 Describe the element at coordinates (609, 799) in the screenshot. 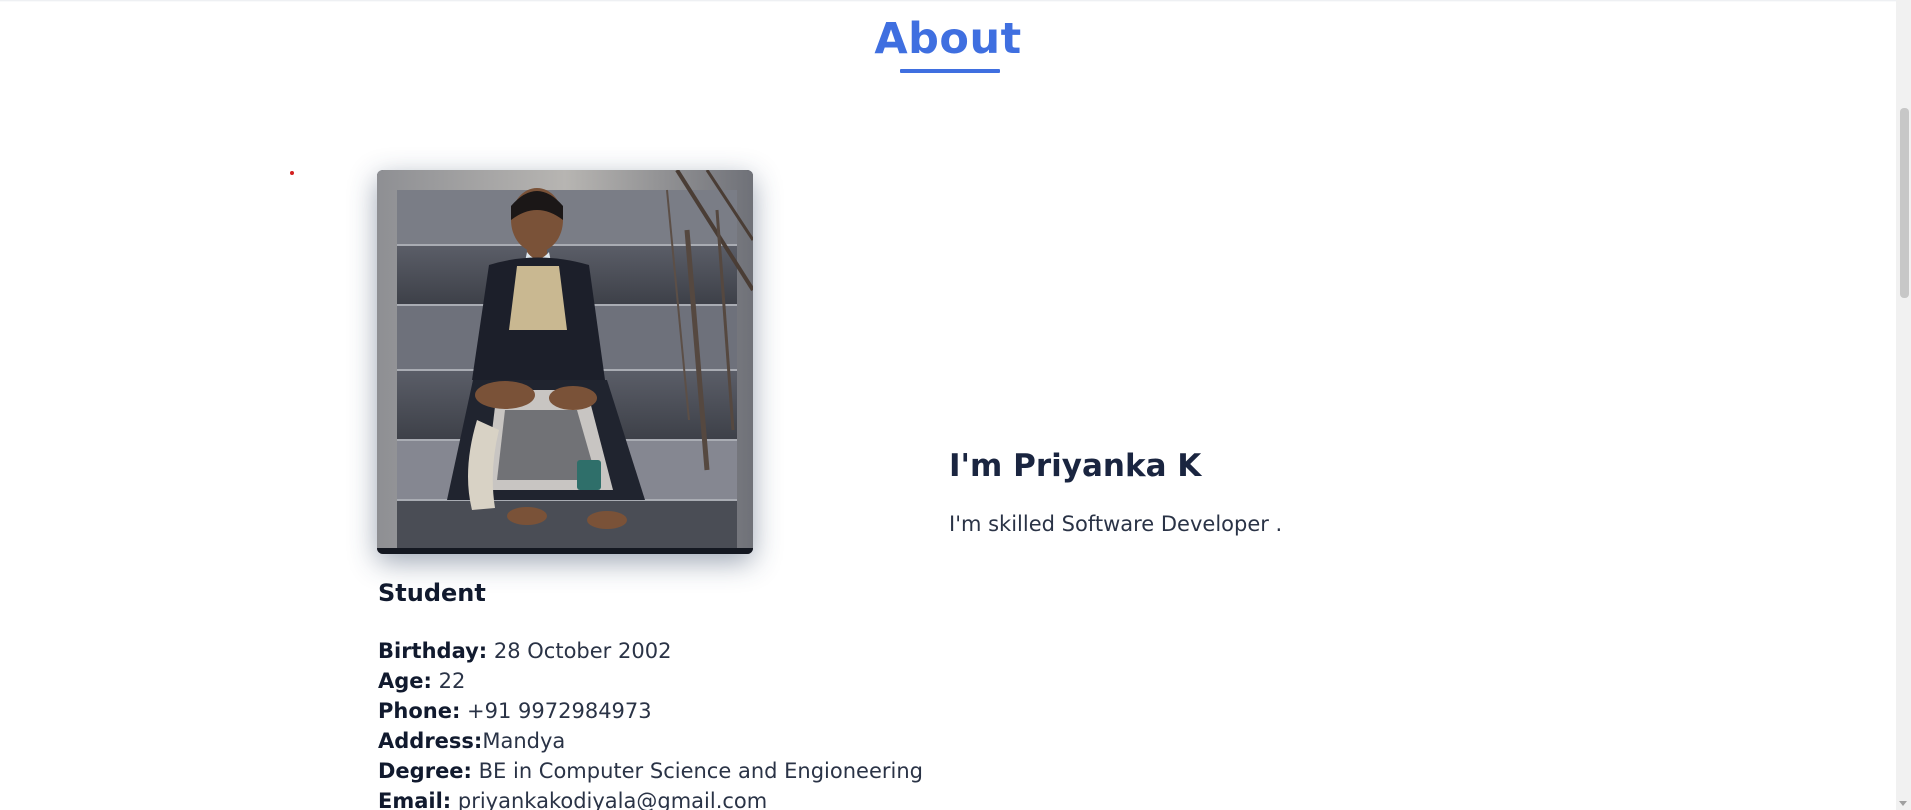

I see `detail-value: priyankakodiyala@gmail.com` at that location.